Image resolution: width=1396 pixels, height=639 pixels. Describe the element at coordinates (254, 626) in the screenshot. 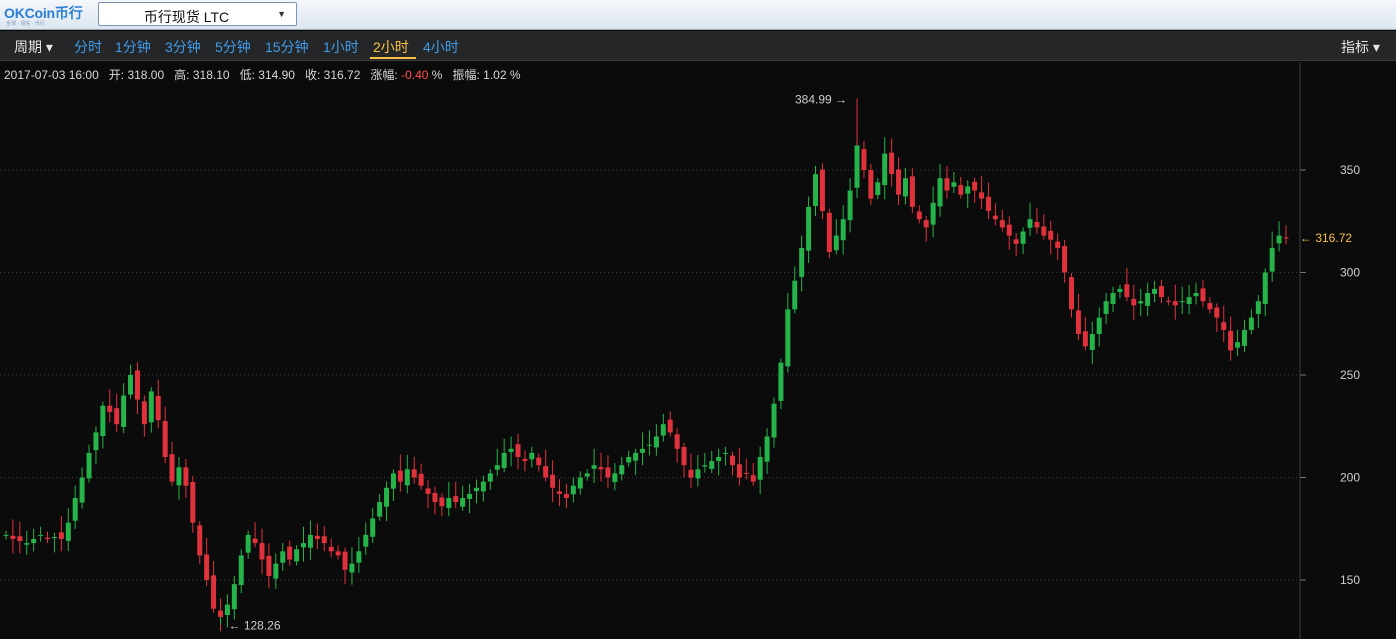

I see `min-price-label: ← 128.26` at that location.